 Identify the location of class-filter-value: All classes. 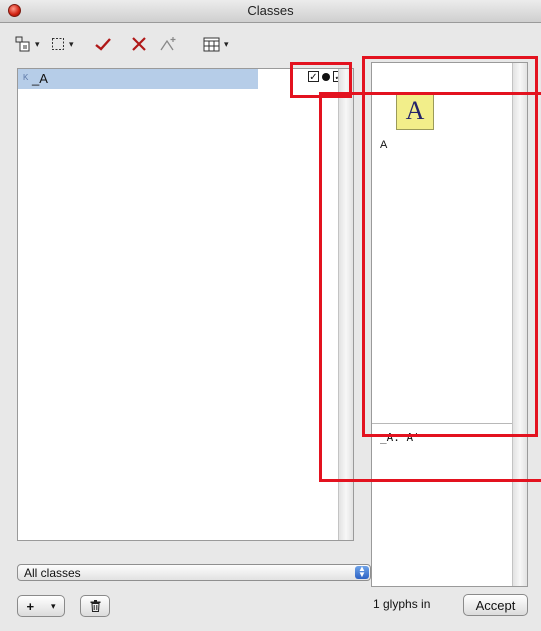
(52, 573).